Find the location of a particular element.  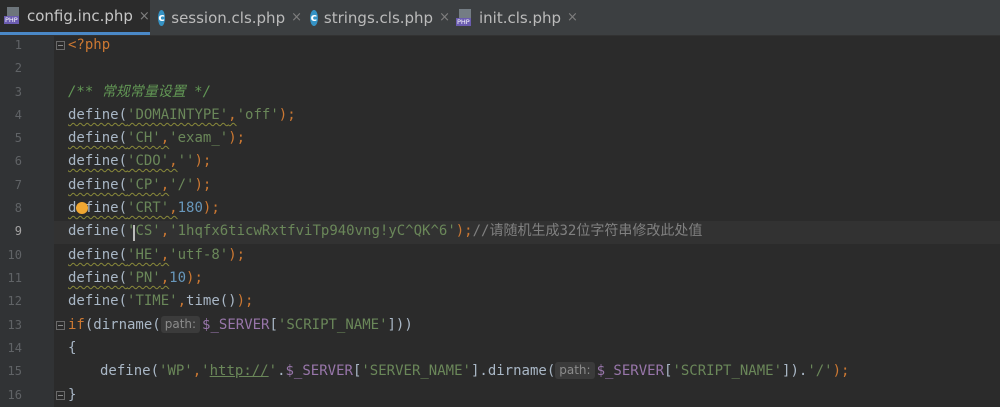

line-number: 1 is located at coordinates (18, 45).